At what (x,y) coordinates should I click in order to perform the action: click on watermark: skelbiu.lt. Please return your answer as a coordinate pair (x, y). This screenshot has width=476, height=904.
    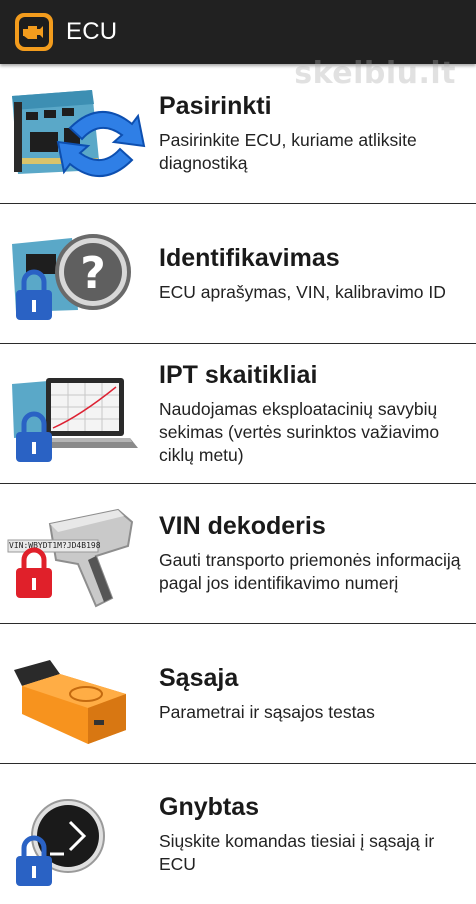
    Looking at the image, I should click on (375, 73).